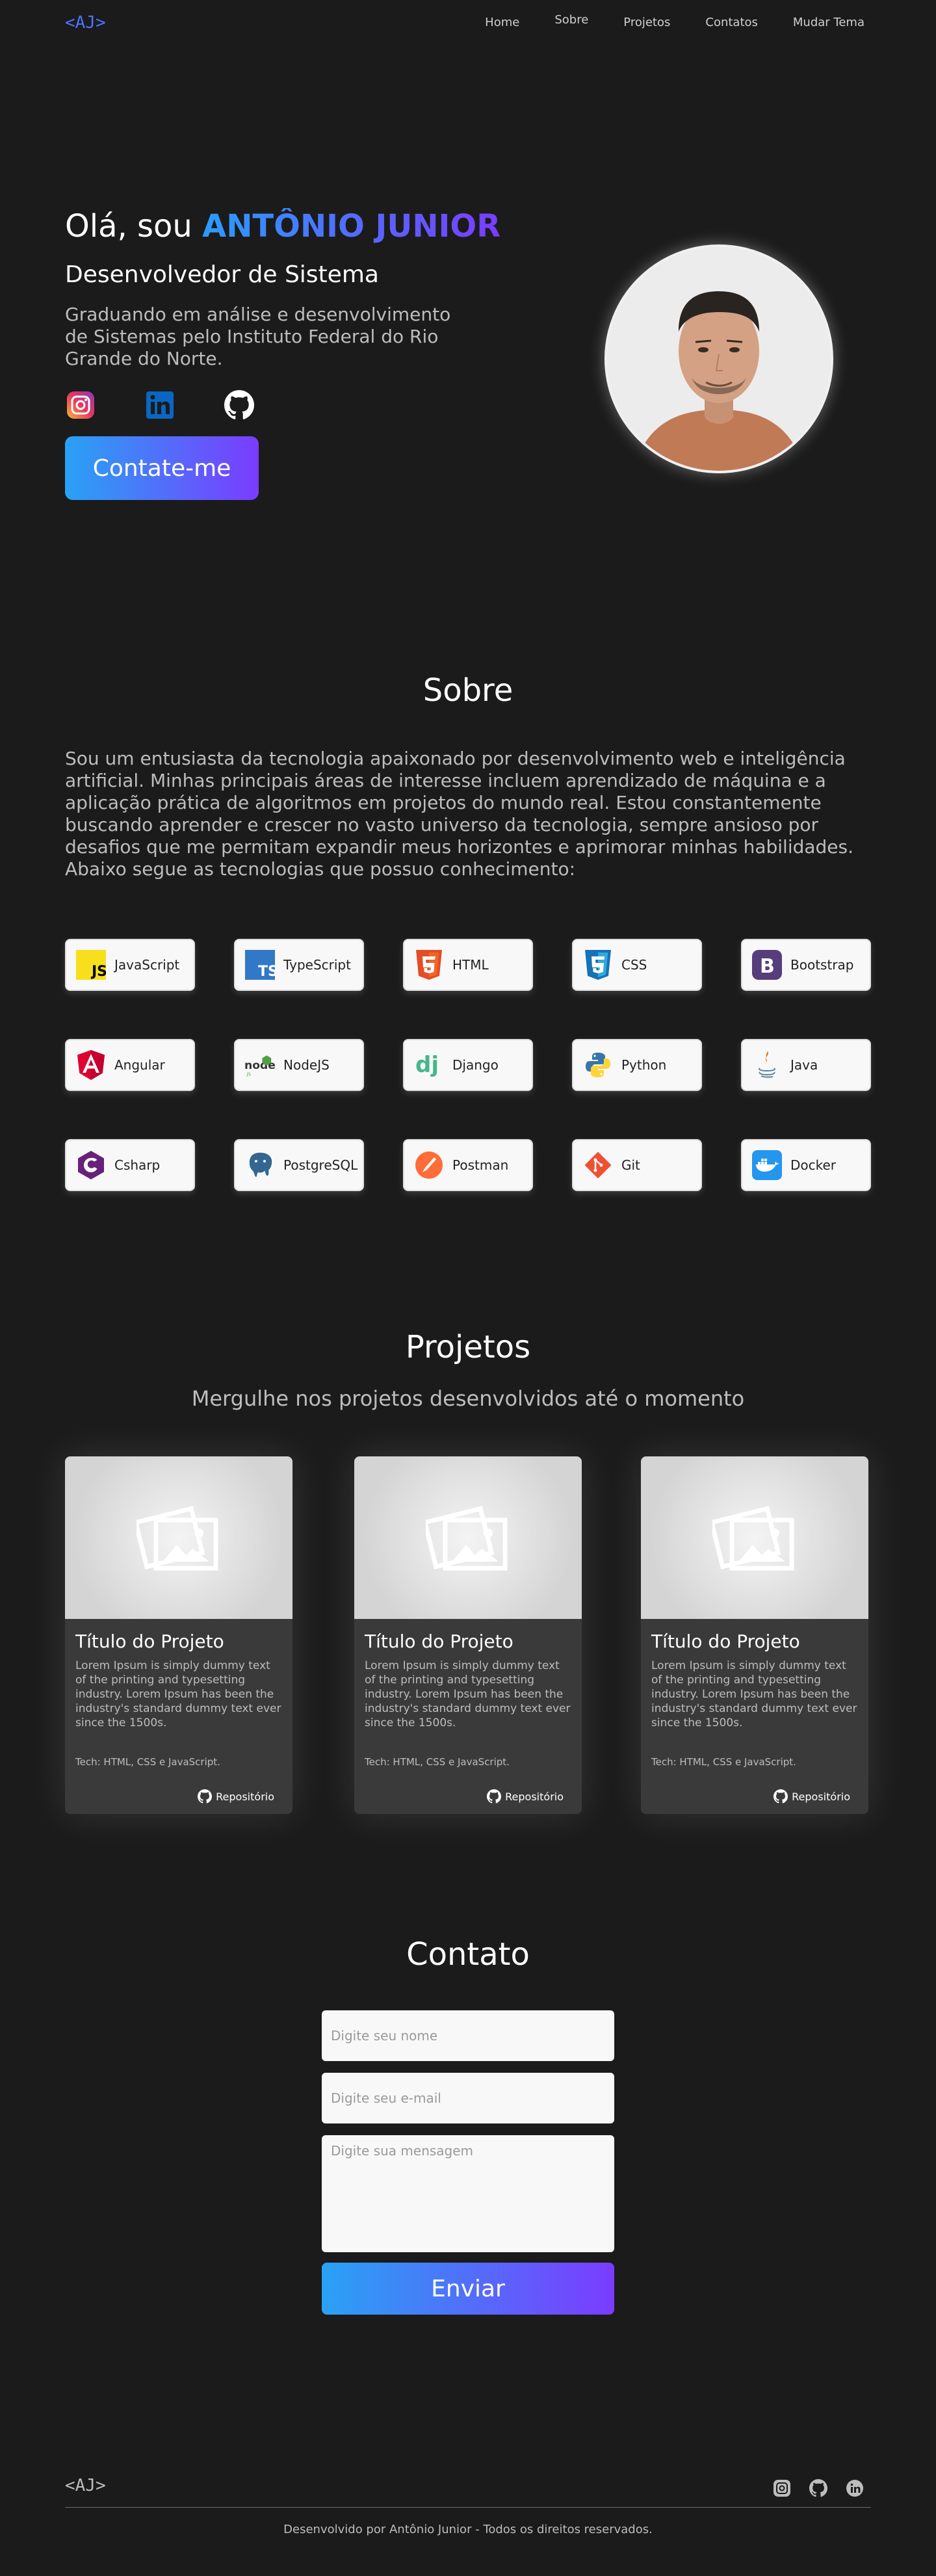 This screenshot has height=2576, width=936. I want to click on nav-projetos: Projetos, so click(646, 22).